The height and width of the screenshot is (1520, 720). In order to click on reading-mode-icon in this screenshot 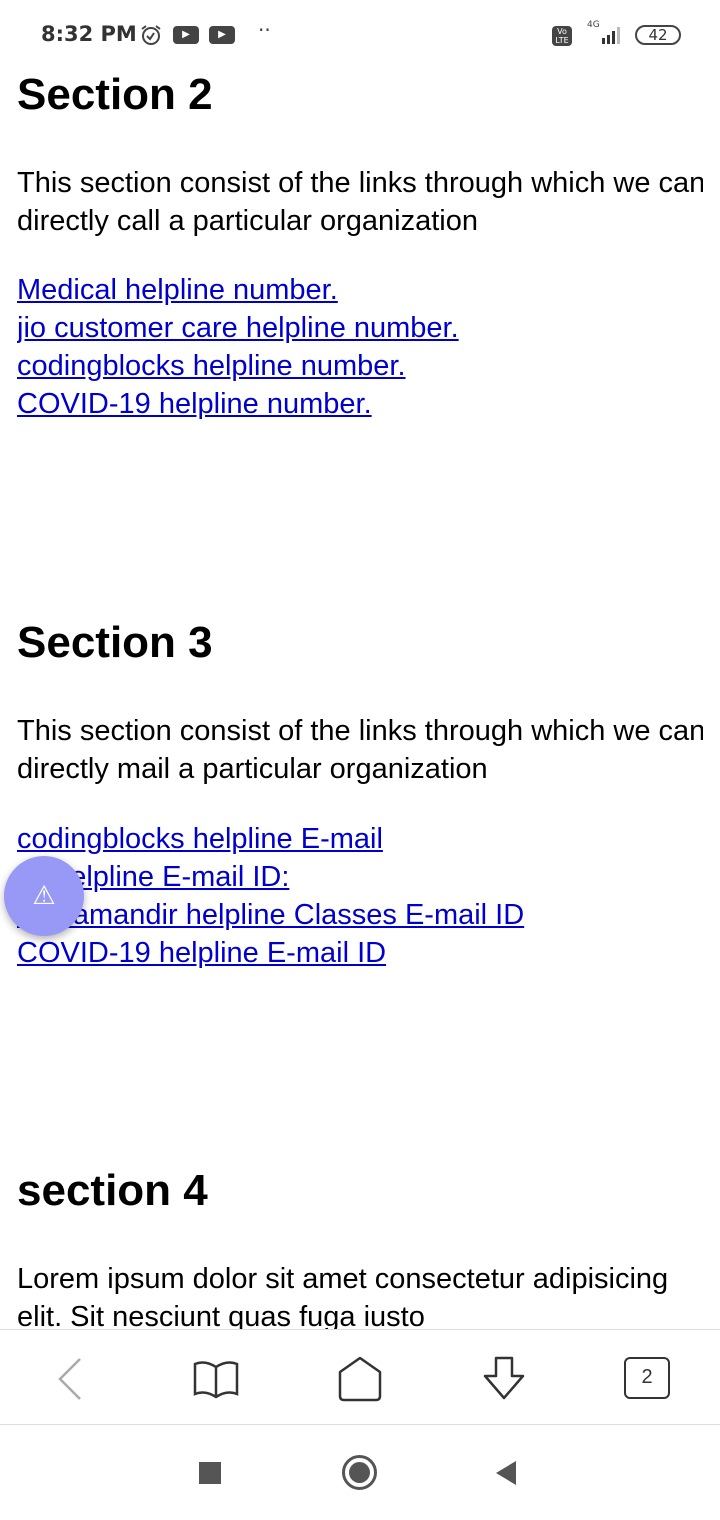, I will do `click(216, 1379)`.